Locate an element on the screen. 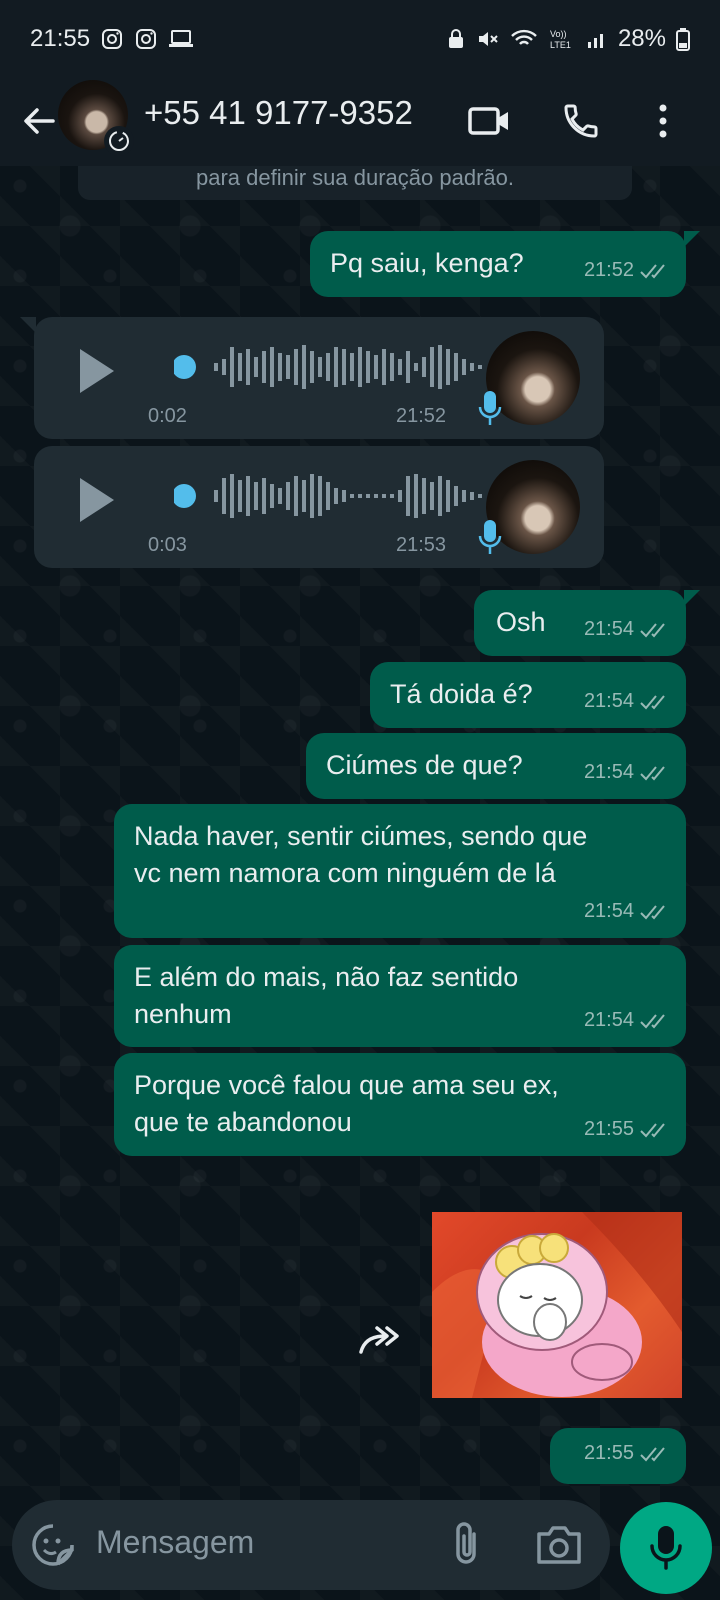 The image size is (720, 1600). voice-call-icon is located at coordinates (581, 121).